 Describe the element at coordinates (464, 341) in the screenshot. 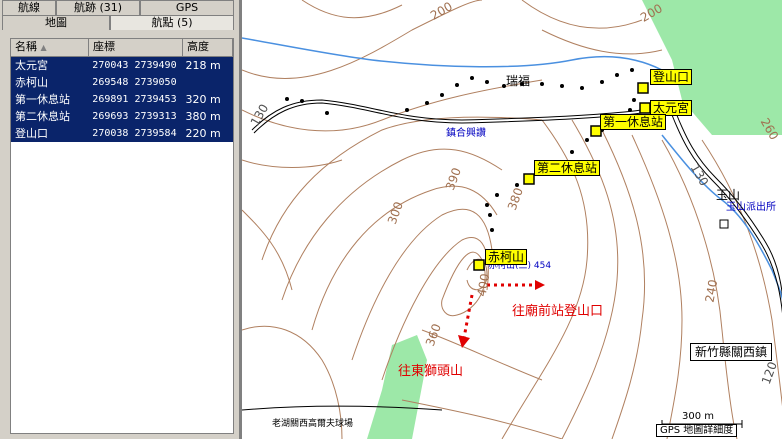

I see `arrow-down-icon` at that location.